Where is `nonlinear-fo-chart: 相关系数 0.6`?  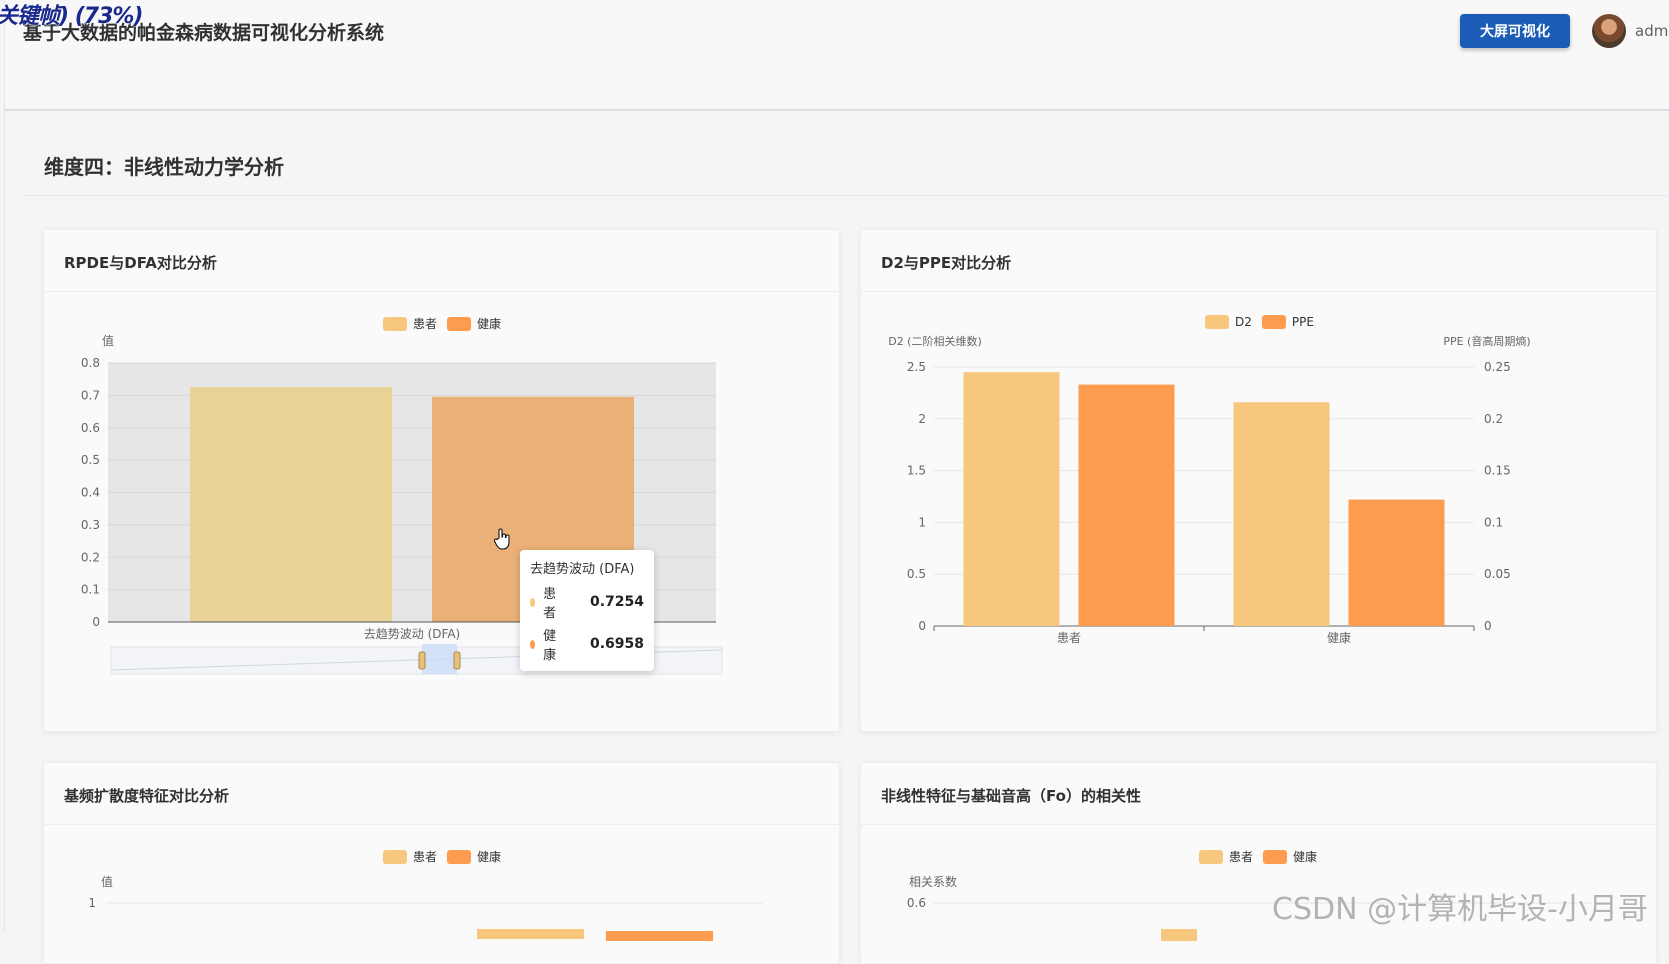
nonlinear-fo-chart: 相关系数 0.6 is located at coordinates (1258, 863).